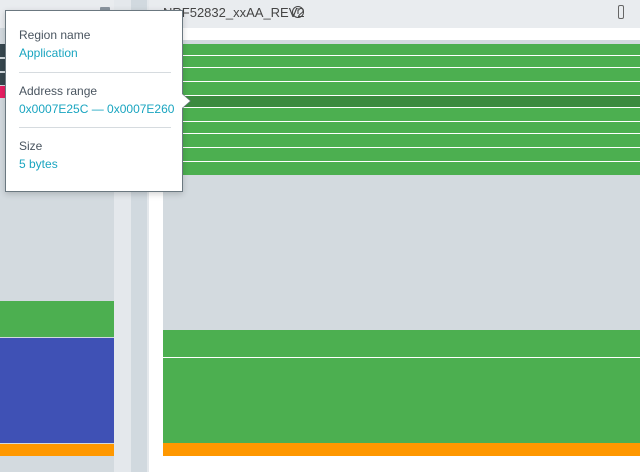  What do you see at coordinates (394, 14) in the screenshot?
I see `device-header: NRF52832_xxAA_REV2 i` at bounding box center [394, 14].